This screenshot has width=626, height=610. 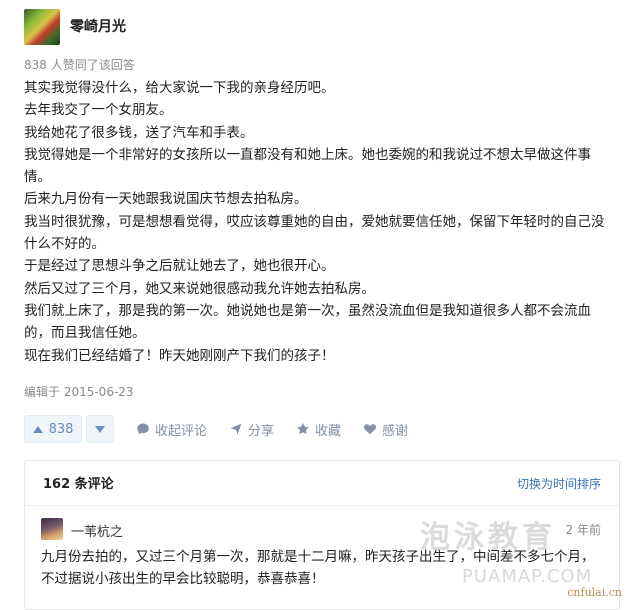 I want to click on comments-divider, so click(x=322, y=505).